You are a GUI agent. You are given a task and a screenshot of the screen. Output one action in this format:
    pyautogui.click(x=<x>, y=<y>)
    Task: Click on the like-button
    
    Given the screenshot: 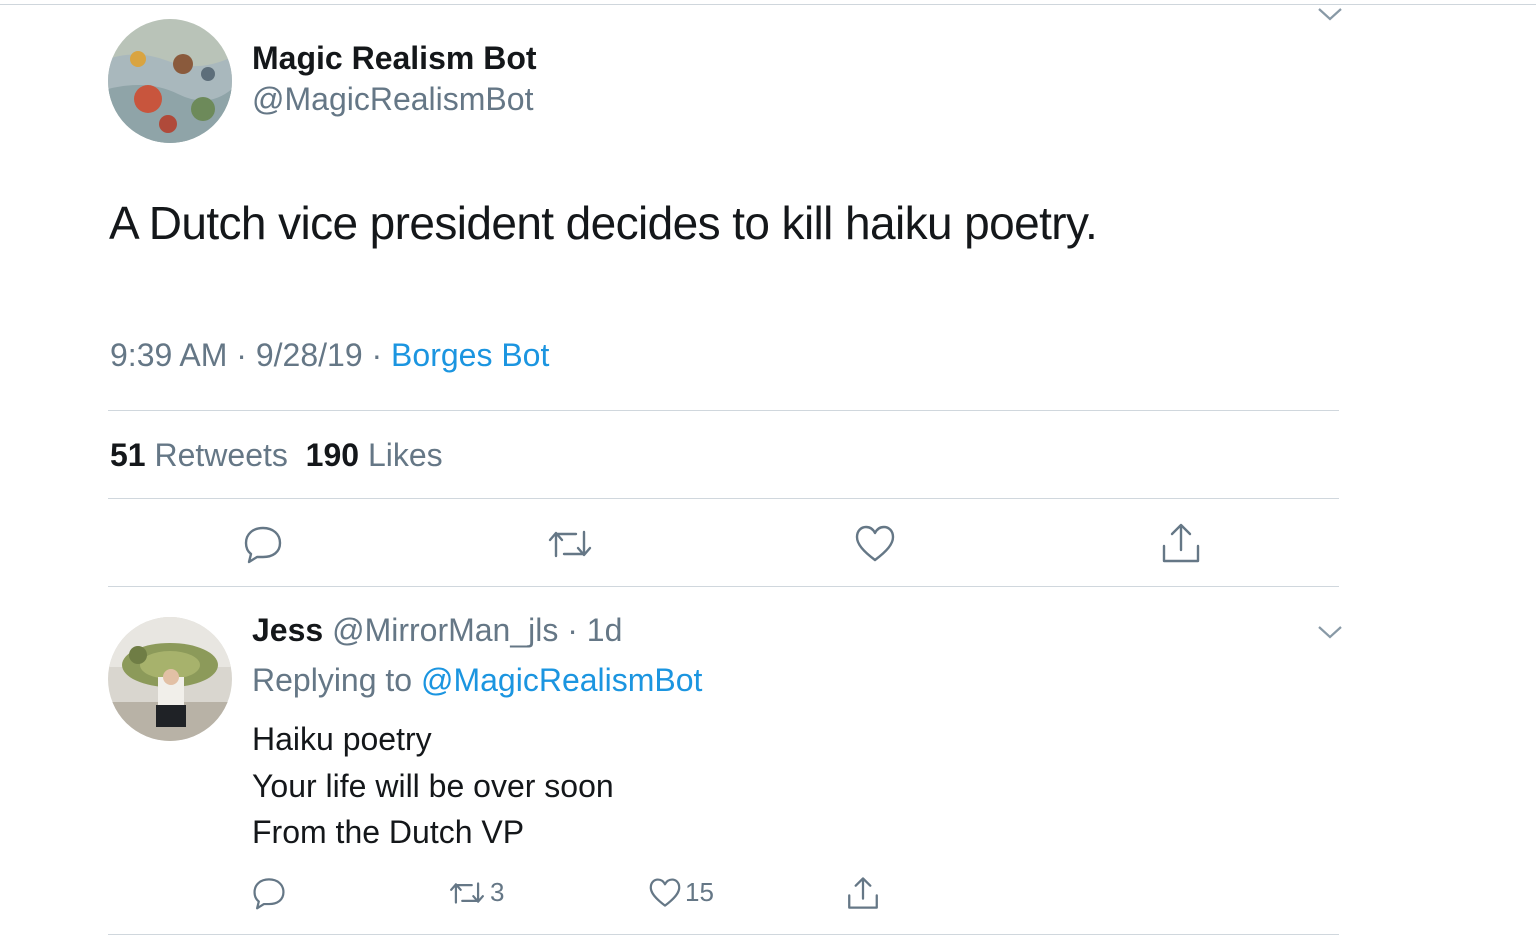 What is the action you would take?
    pyautogui.click(x=875, y=544)
    